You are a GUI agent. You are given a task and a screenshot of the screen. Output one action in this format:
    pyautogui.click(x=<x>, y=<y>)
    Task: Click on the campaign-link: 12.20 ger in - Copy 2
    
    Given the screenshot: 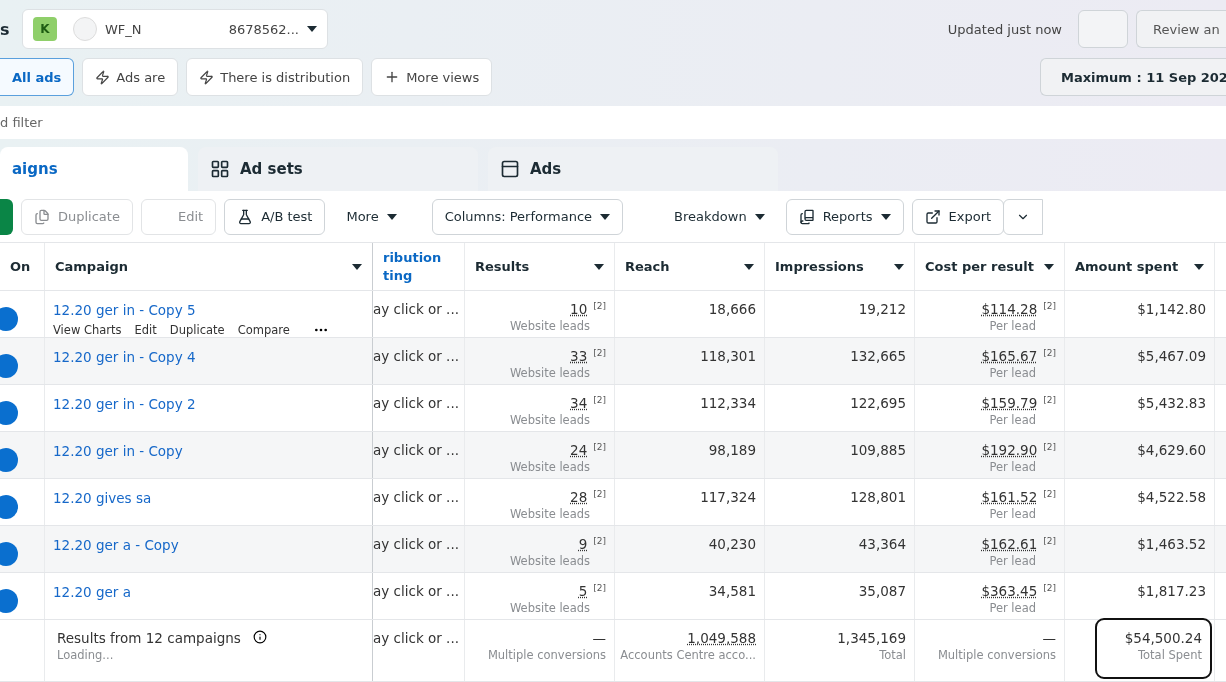 What is the action you would take?
    pyautogui.click(x=124, y=404)
    